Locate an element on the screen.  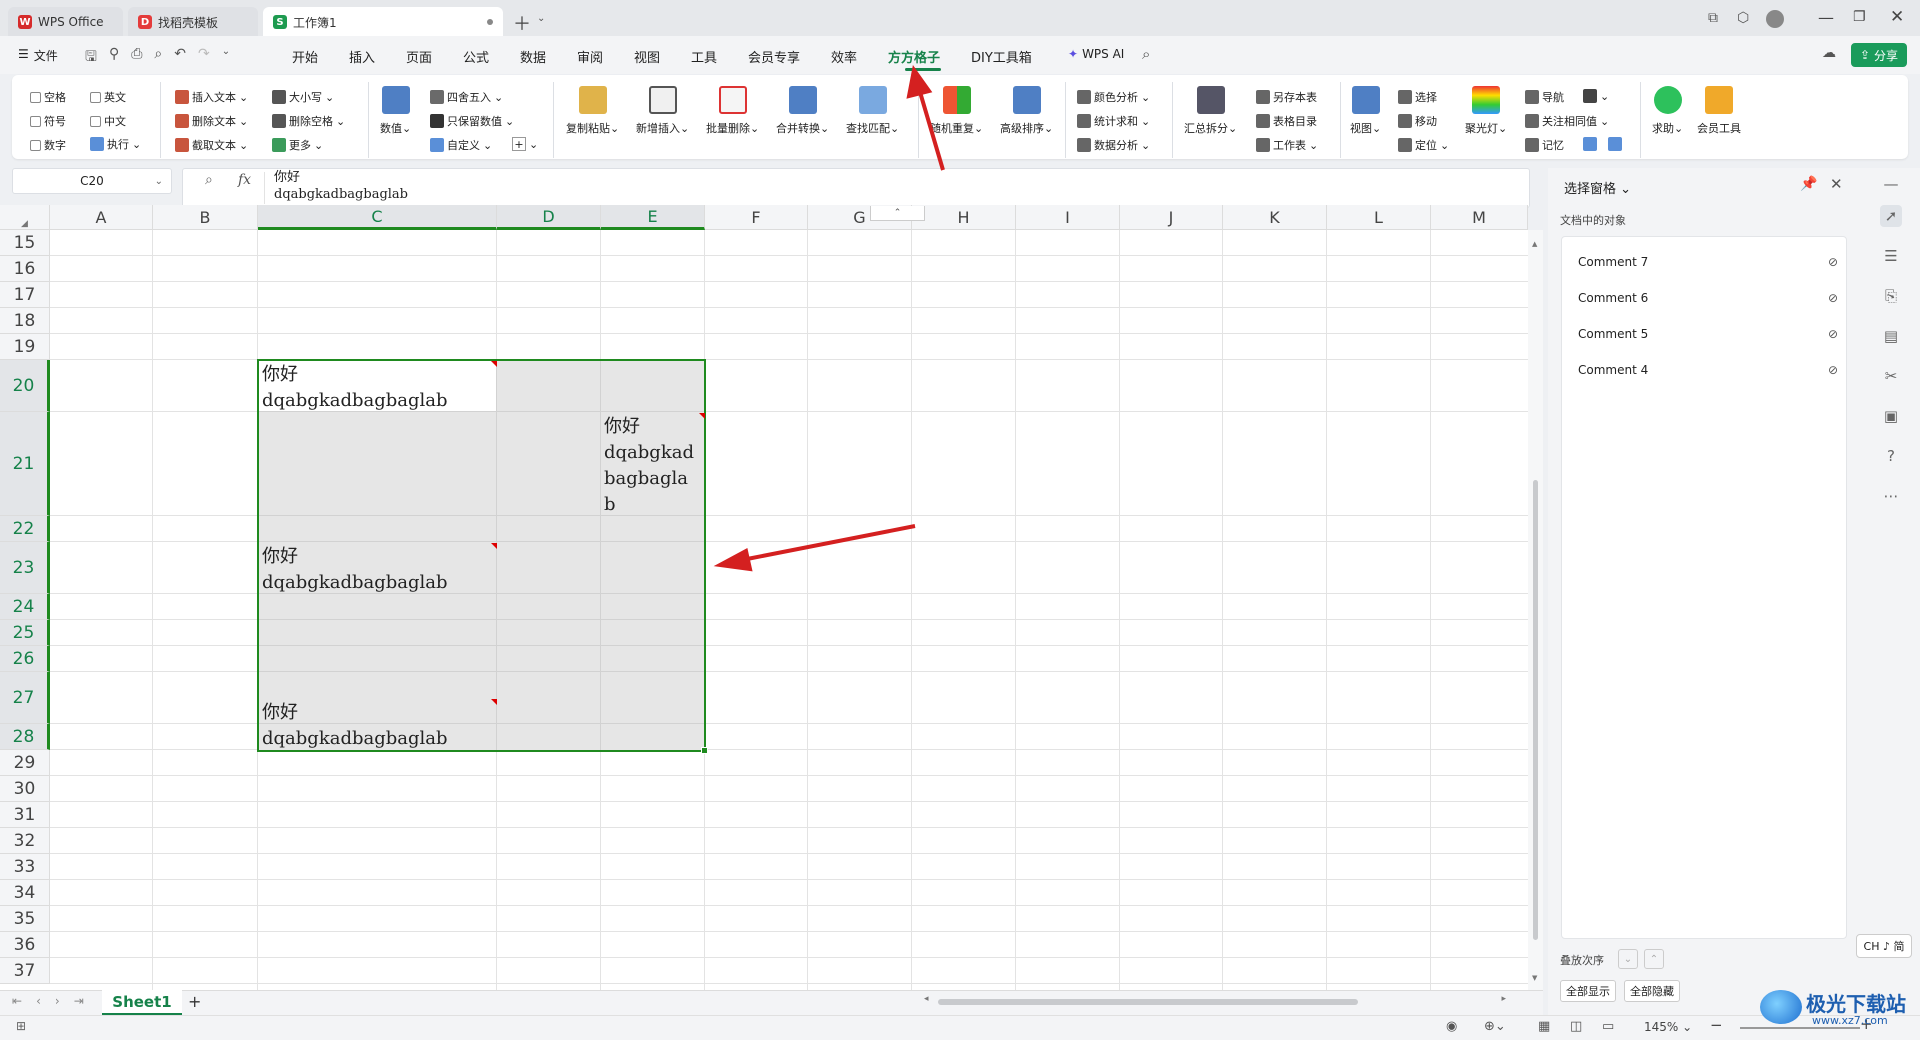
object-item: Comment 5 ⊘ is located at coordinates (1708, 334).